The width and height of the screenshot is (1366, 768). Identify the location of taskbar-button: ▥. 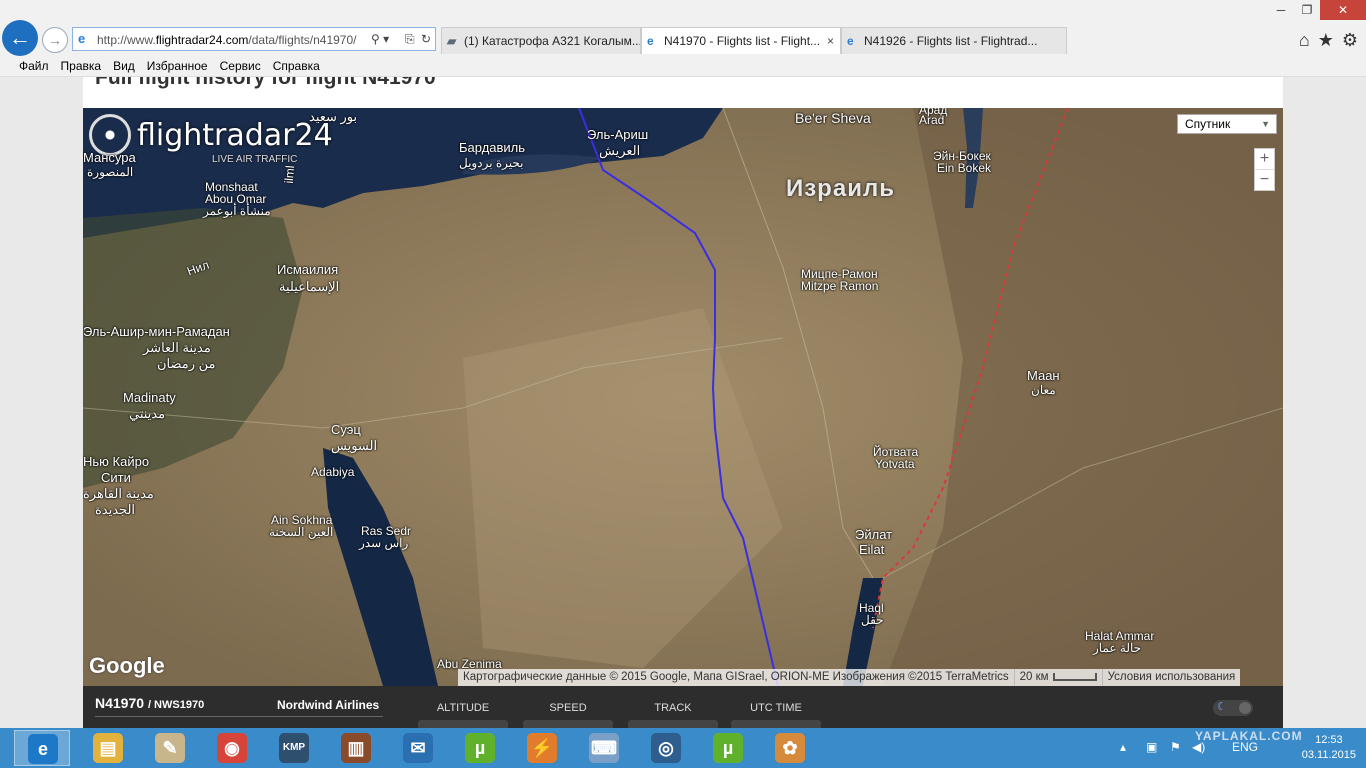
(356, 748).